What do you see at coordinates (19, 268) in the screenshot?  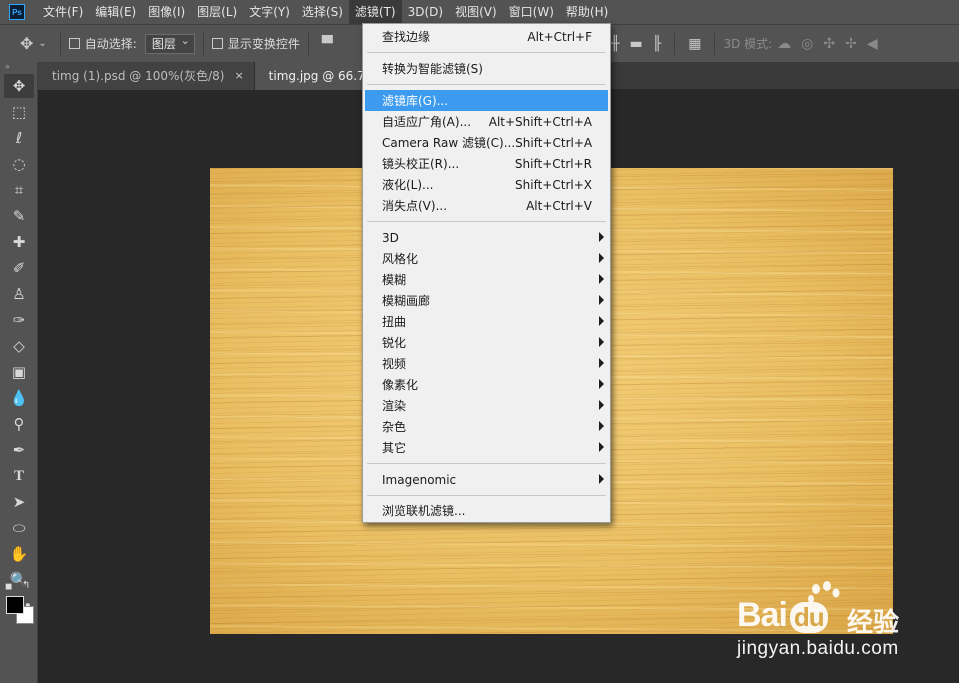 I see `brush-tool-icon: ✐` at bounding box center [19, 268].